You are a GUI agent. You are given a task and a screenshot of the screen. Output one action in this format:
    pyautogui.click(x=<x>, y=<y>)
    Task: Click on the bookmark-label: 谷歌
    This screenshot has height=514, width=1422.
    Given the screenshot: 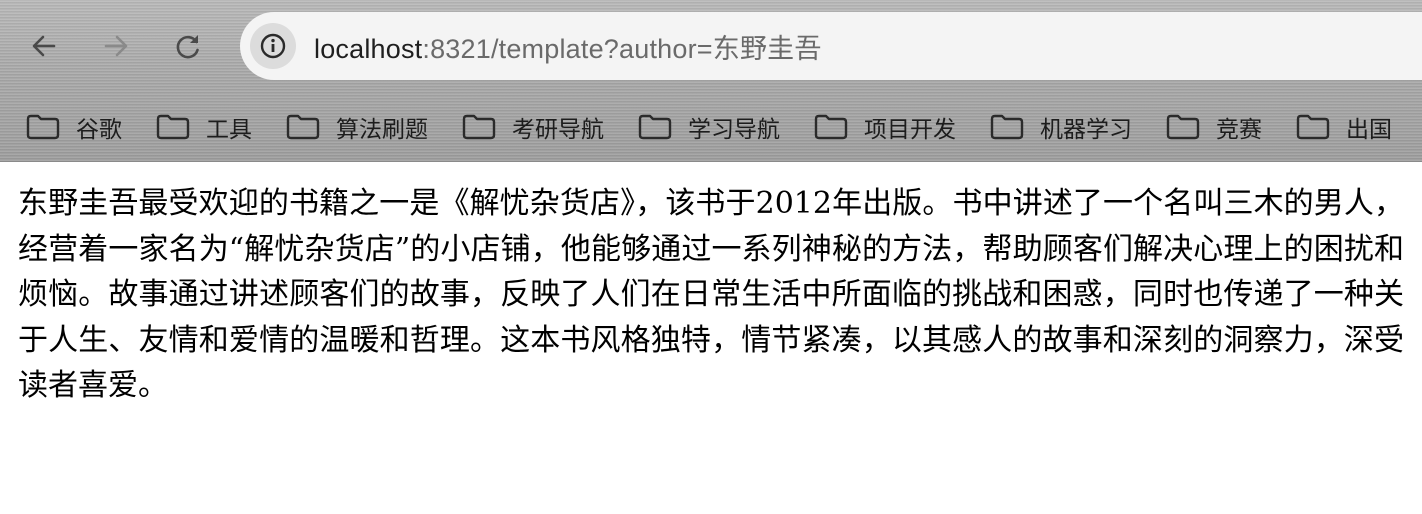 What is the action you would take?
    pyautogui.click(x=99, y=130)
    